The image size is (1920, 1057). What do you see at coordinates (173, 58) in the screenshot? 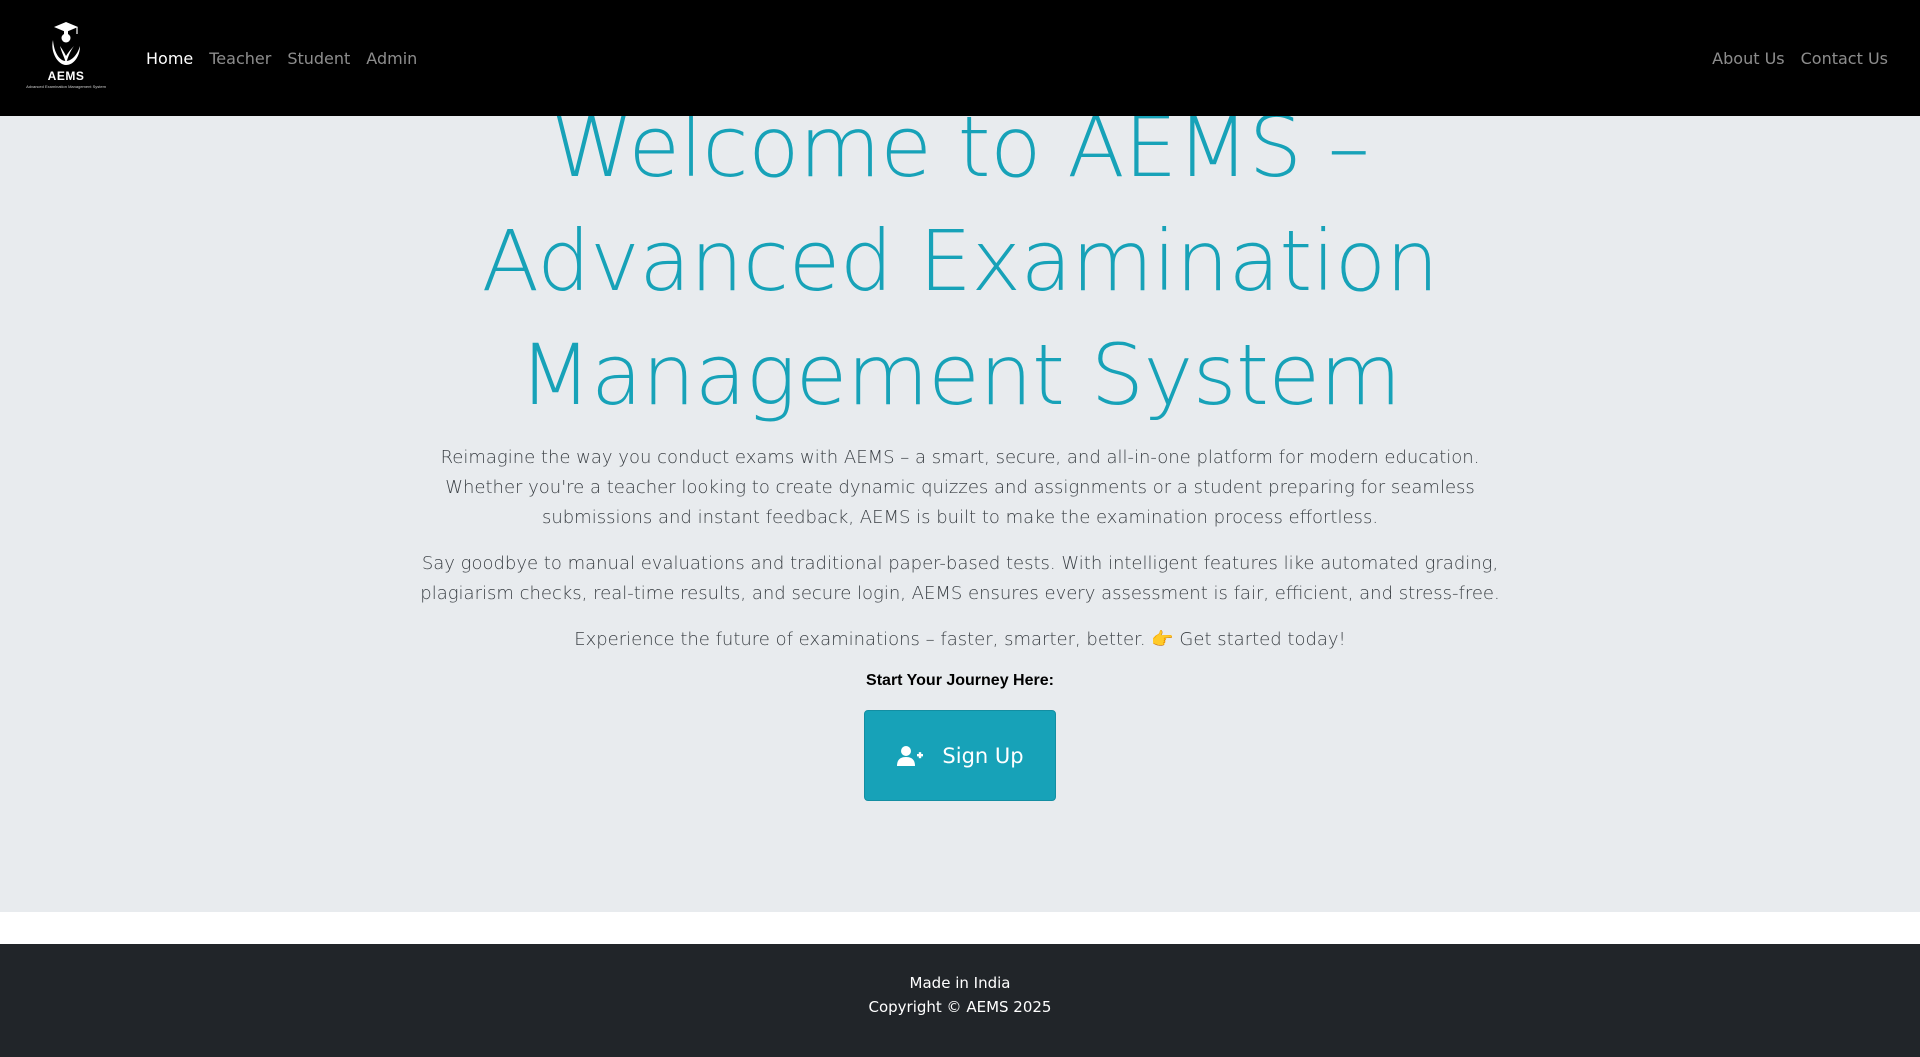
I see `nav-link-home: Home` at bounding box center [173, 58].